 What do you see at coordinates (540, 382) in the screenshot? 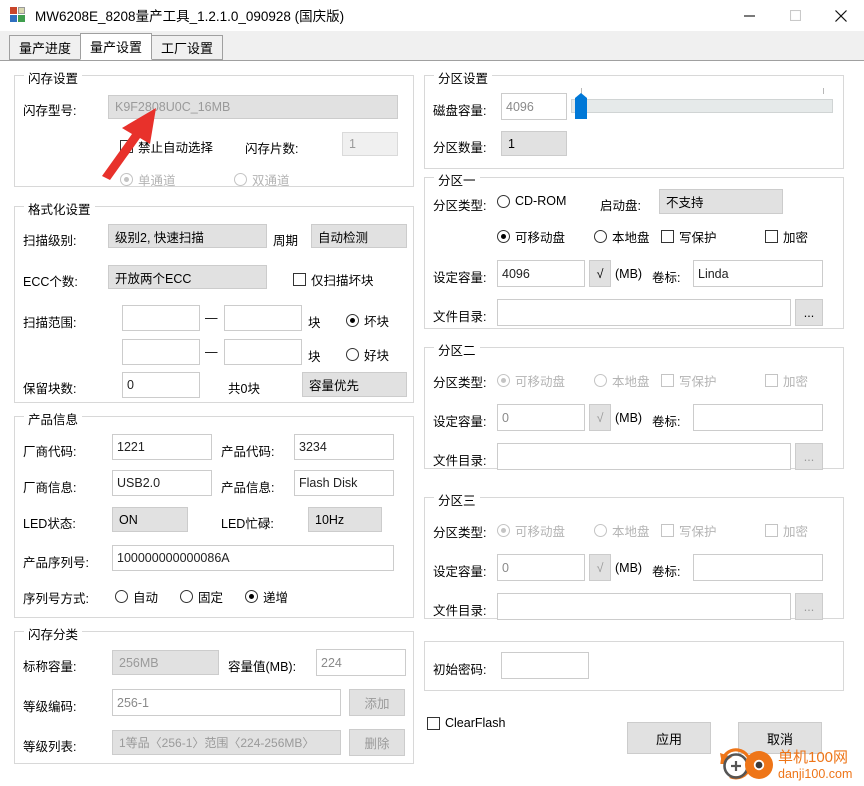
I see `p2-removable-label: 可移动盘` at bounding box center [540, 382].